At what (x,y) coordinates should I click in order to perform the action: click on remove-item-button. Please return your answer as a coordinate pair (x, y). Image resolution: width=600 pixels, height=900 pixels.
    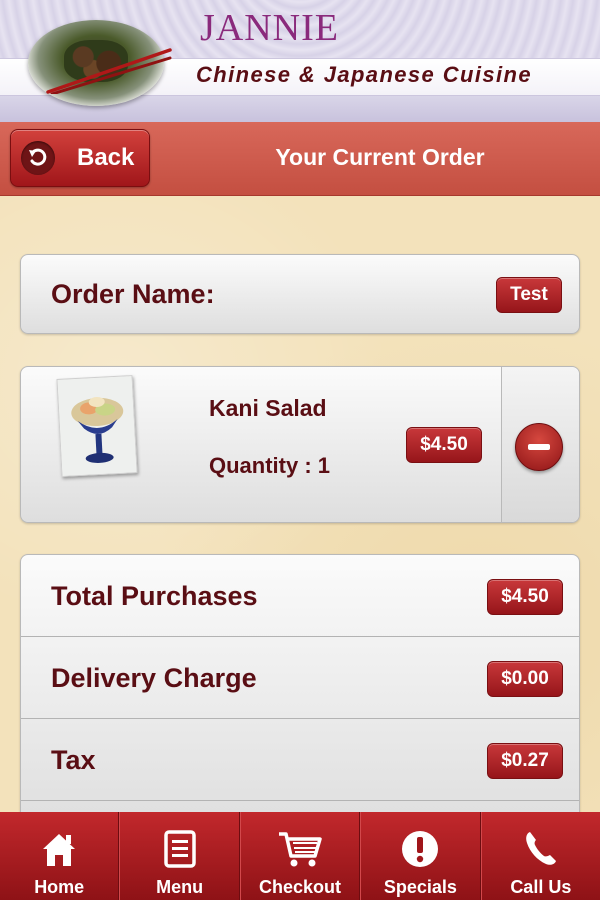
    Looking at the image, I should click on (539, 447).